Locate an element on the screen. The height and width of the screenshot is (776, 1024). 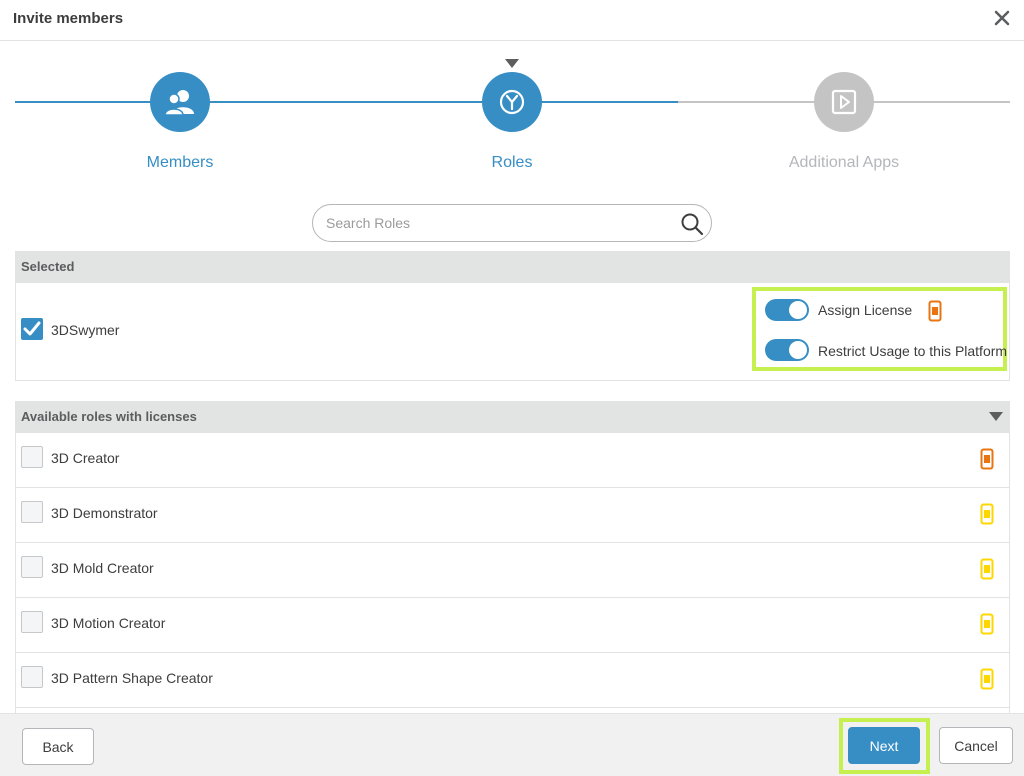
role-label: 3D Creator is located at coordinates (85, 458).